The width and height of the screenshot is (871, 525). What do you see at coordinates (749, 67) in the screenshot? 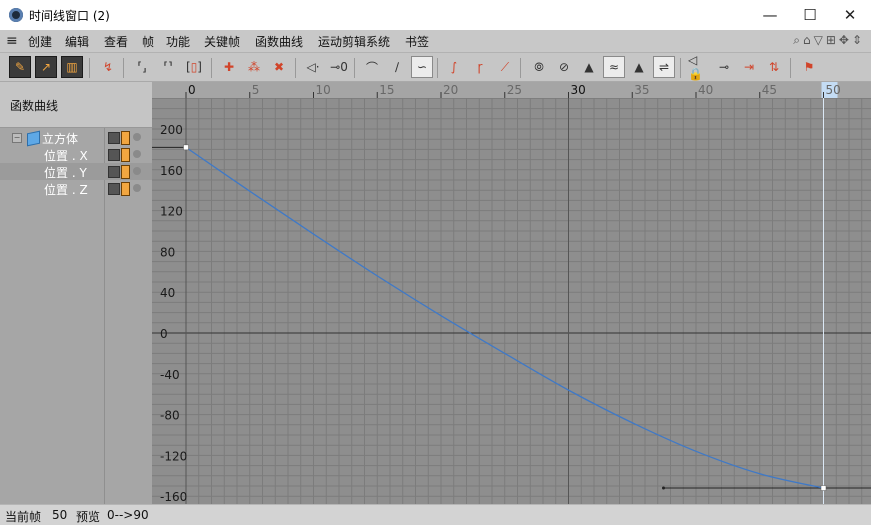
I see `lock-key-time-icon: ⇥` at bounding box center [749, 67].